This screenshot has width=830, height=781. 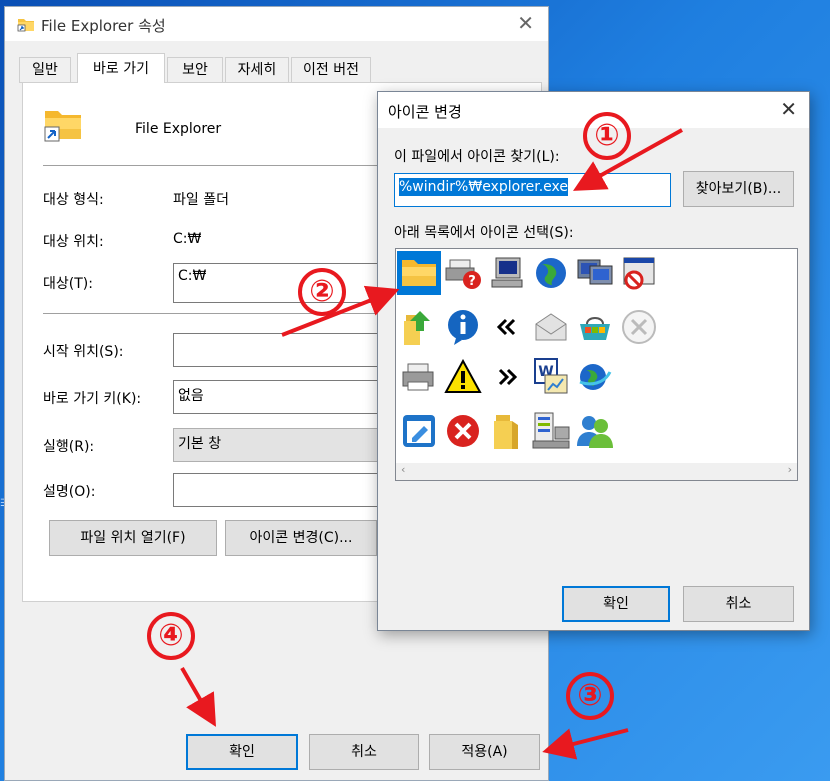 I want to click on annotation-marker-1: ①, so click(x=607, y=136).